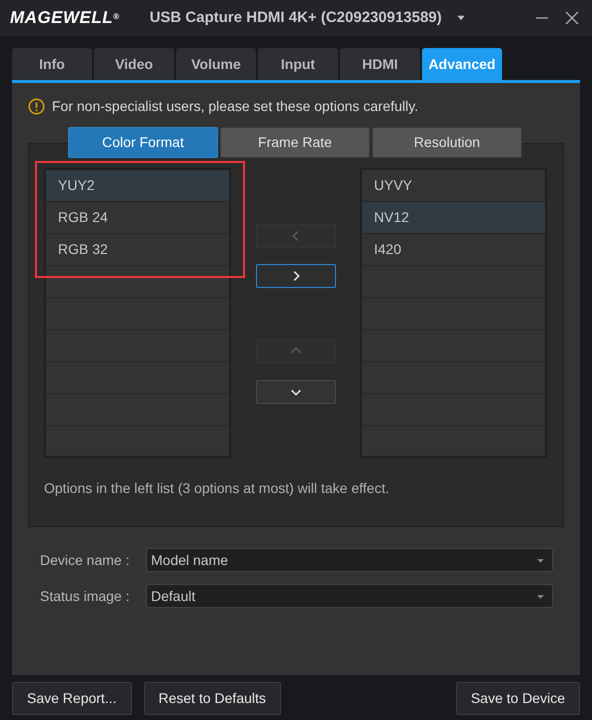 The height and width of the screenshot is (720, 592). I want to click on close-icon, so click(572, 18).